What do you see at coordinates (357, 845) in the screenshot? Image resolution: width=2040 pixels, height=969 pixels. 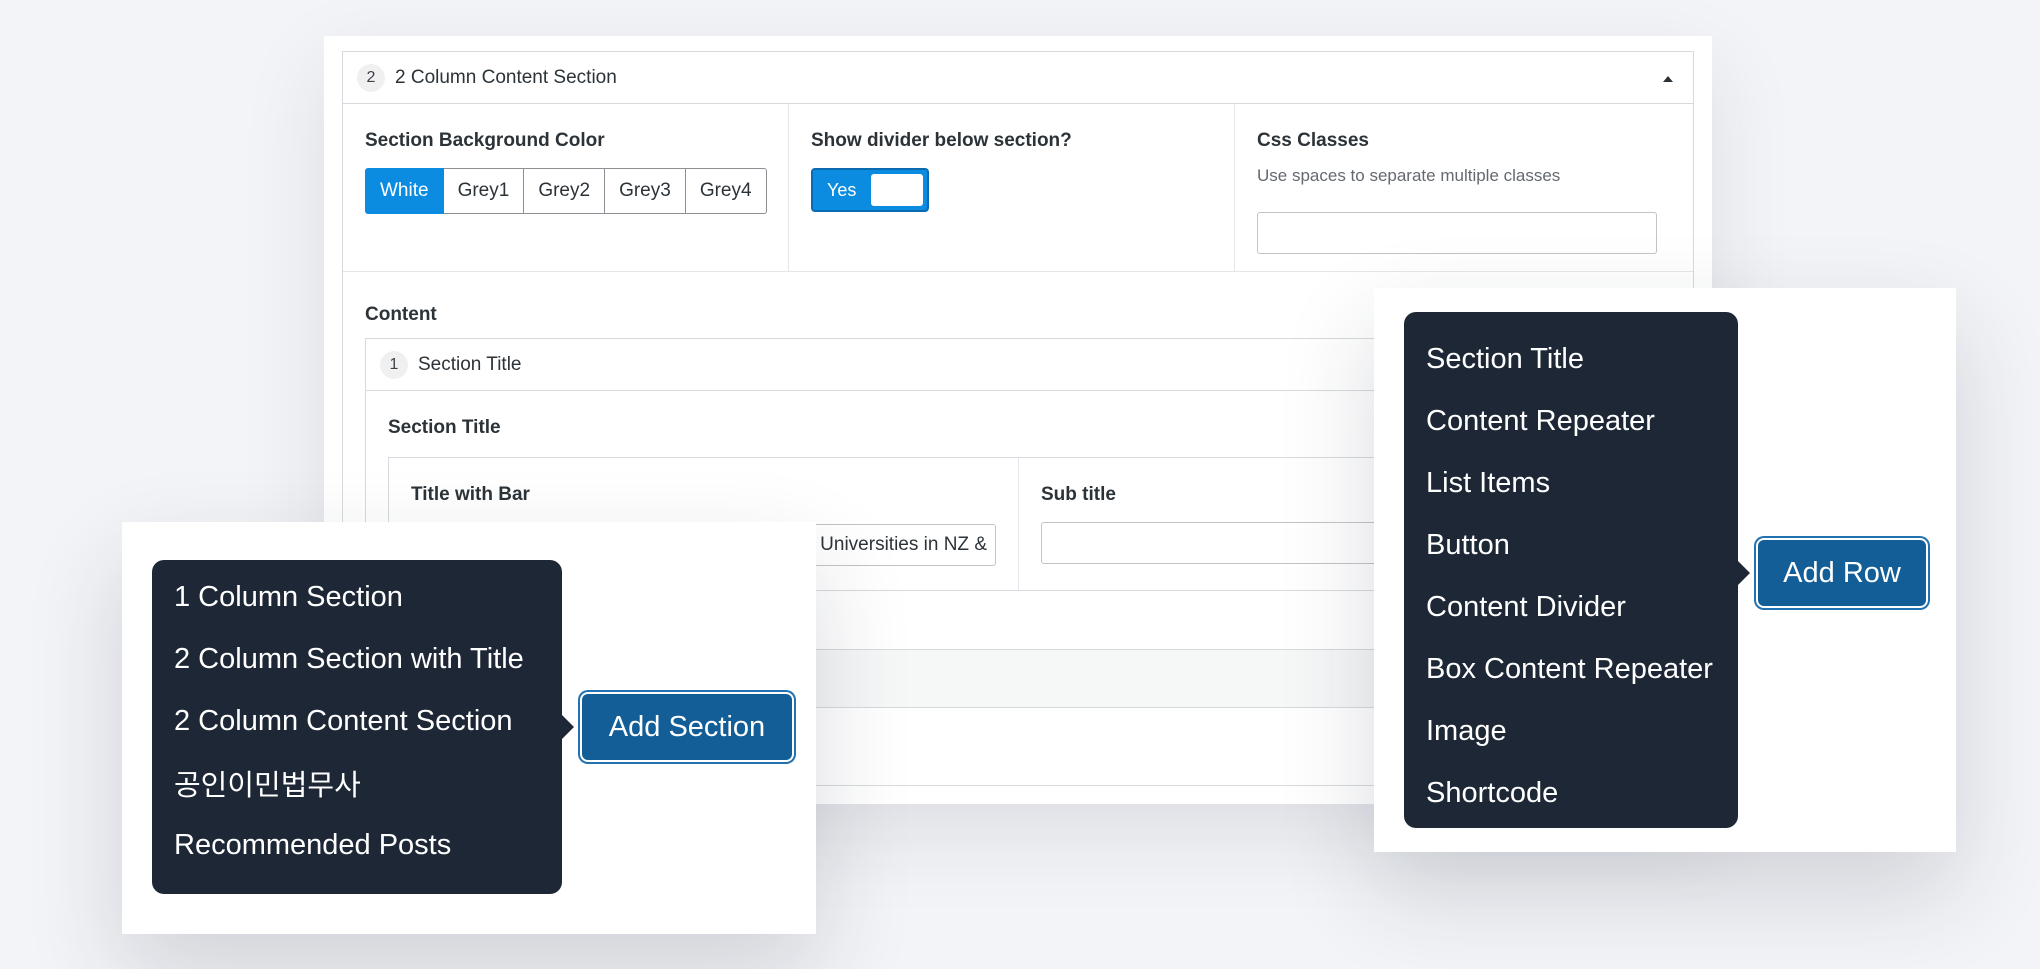 I see `menu-item-recommended-posts: Recommended Posts` at bounding box center [357, 845].